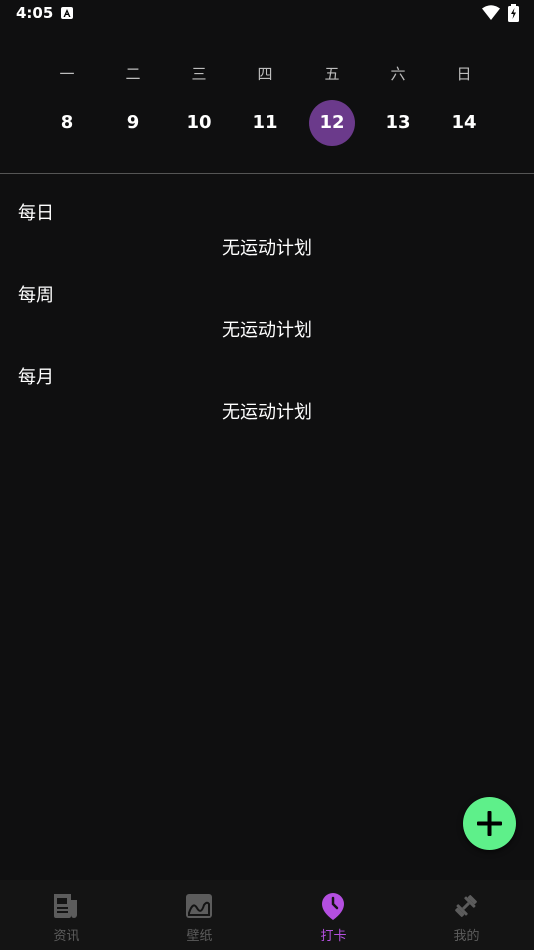  What do you see at coordinates (332, 123) in the screenshot?
I see `date-cell-selected: 12` at bounding box center [332, 123].